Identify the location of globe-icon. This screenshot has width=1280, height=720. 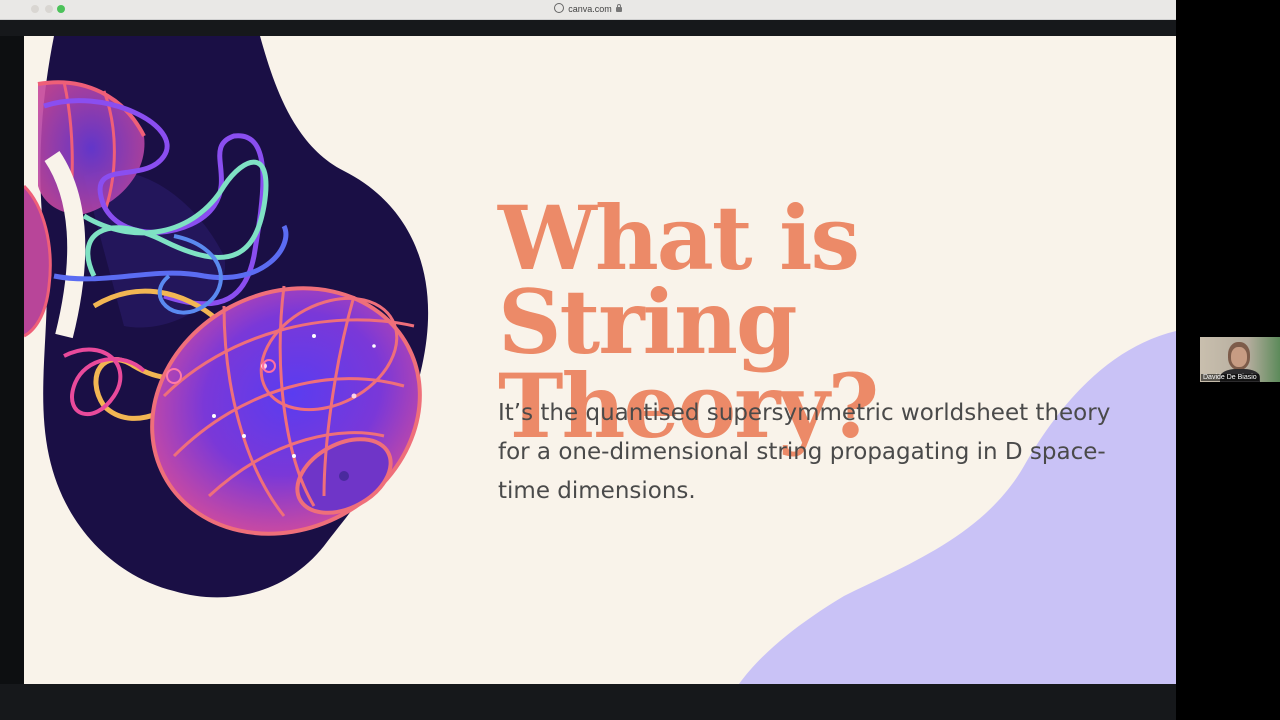
(559, 8).